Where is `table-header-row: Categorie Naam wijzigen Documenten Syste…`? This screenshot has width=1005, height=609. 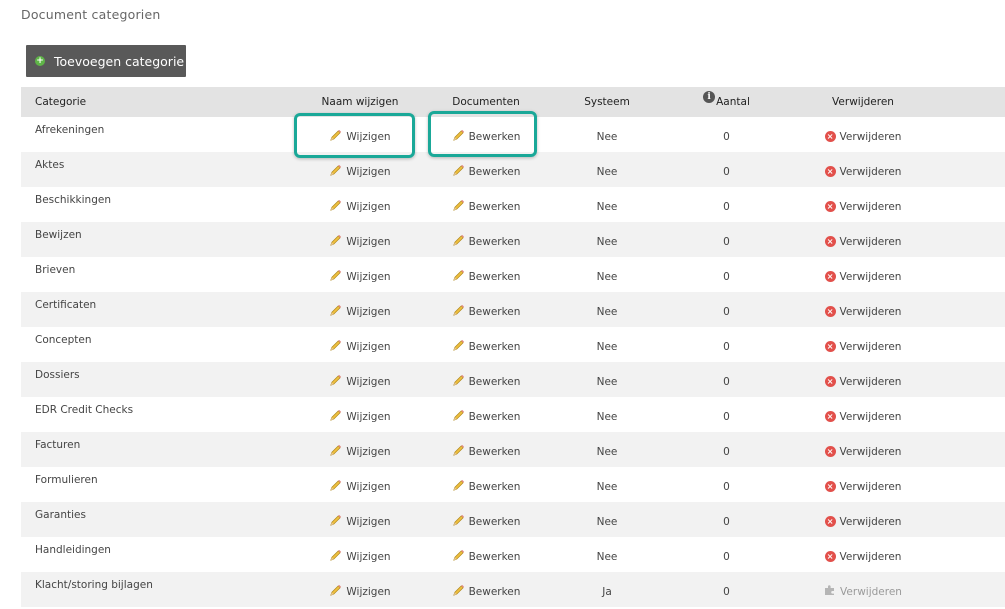
table-header-row: Categorie Naam wijzigen Documenten Syste… is located at coordinates (513, 102).